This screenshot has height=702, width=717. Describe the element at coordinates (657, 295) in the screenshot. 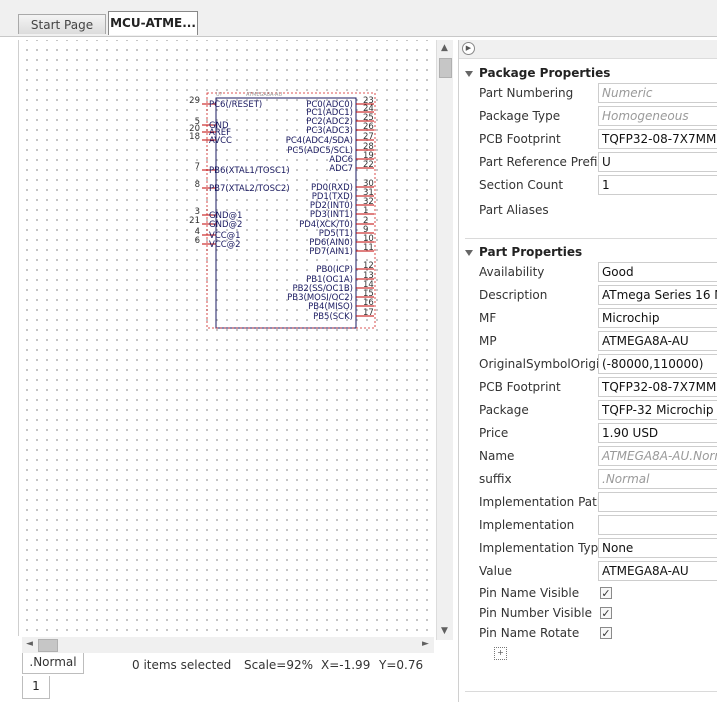

I see `property-value-field: ATmega Series 16 MHz` at that location.